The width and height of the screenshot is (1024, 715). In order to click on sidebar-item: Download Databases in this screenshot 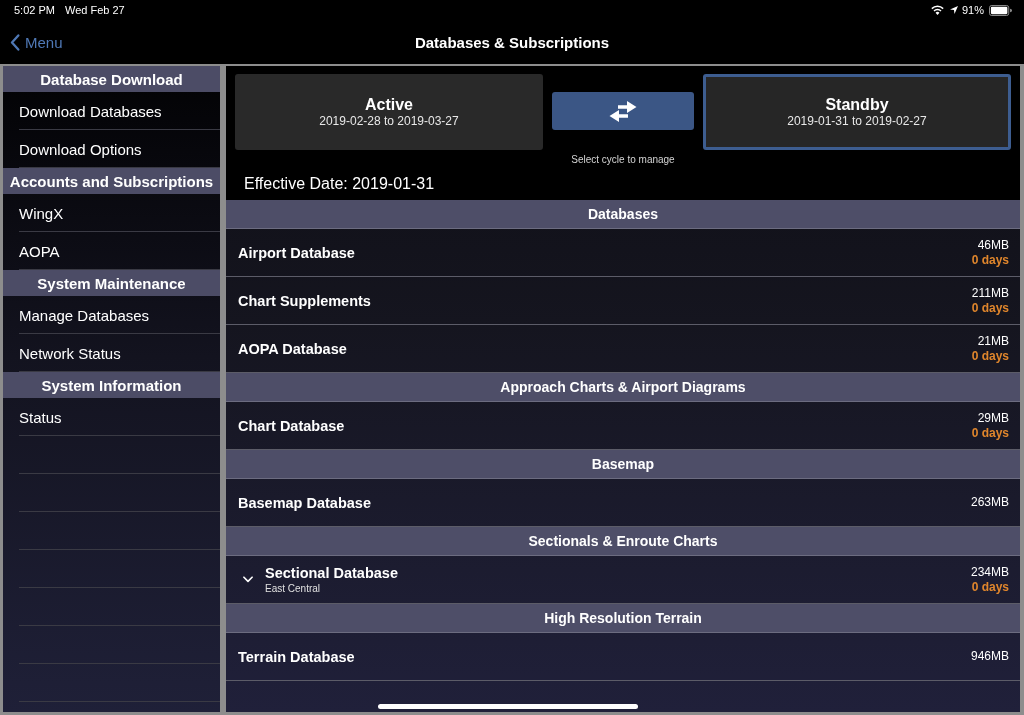, I will do `click(90, 111)`.